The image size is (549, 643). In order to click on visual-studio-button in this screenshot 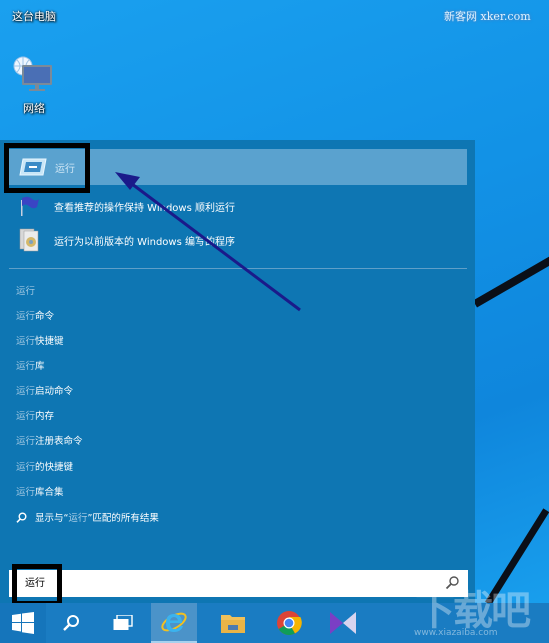, I will do `click(343, 623)`.